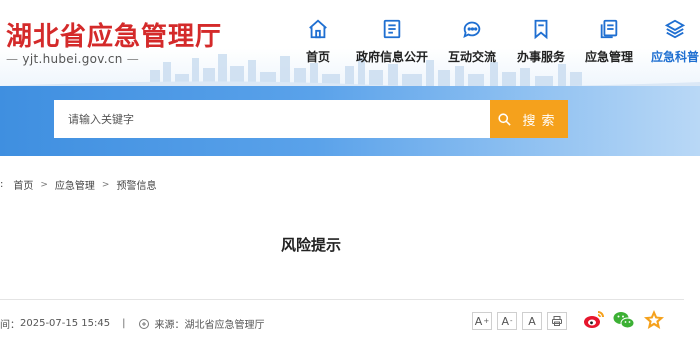 The width and height of the screenshot is (700, 350). What do you see at coordinates (318, 29) in the screenshot?
I see `home-icon` at bounding box center [318, 29].